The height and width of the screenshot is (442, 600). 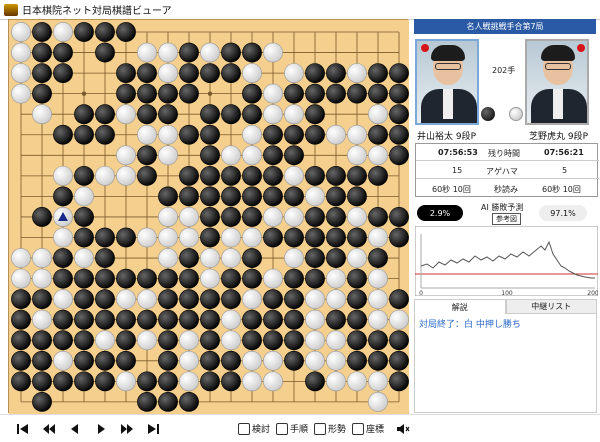 I want to click on reference-button: 参考図, so click(x=506, y=219).